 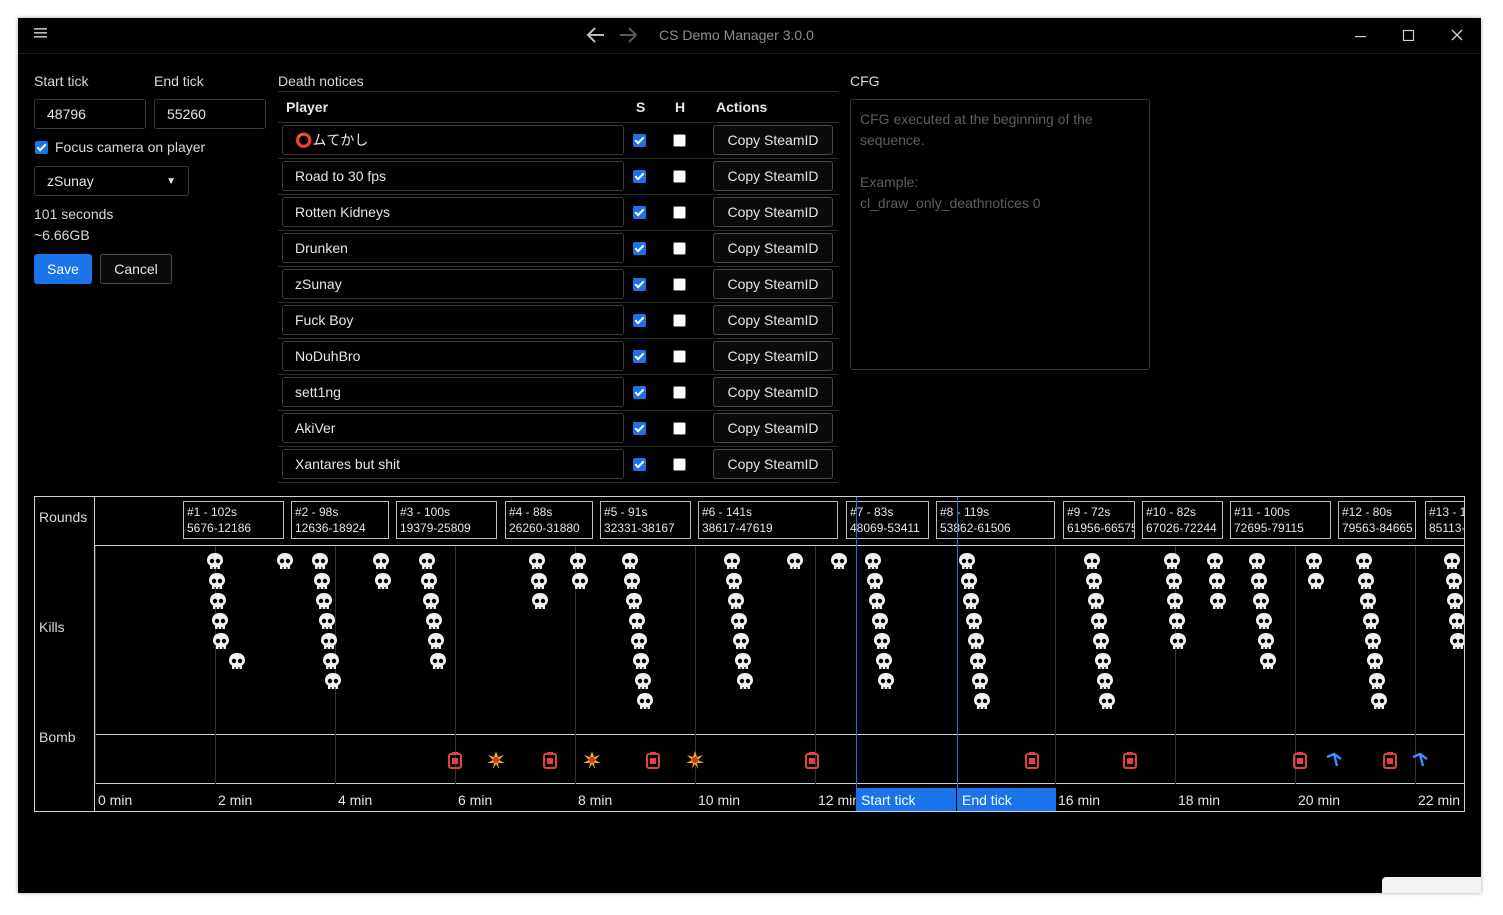 I want to click on round-block: #3 - 100s 19379-25809, so click(x=446, y=520).